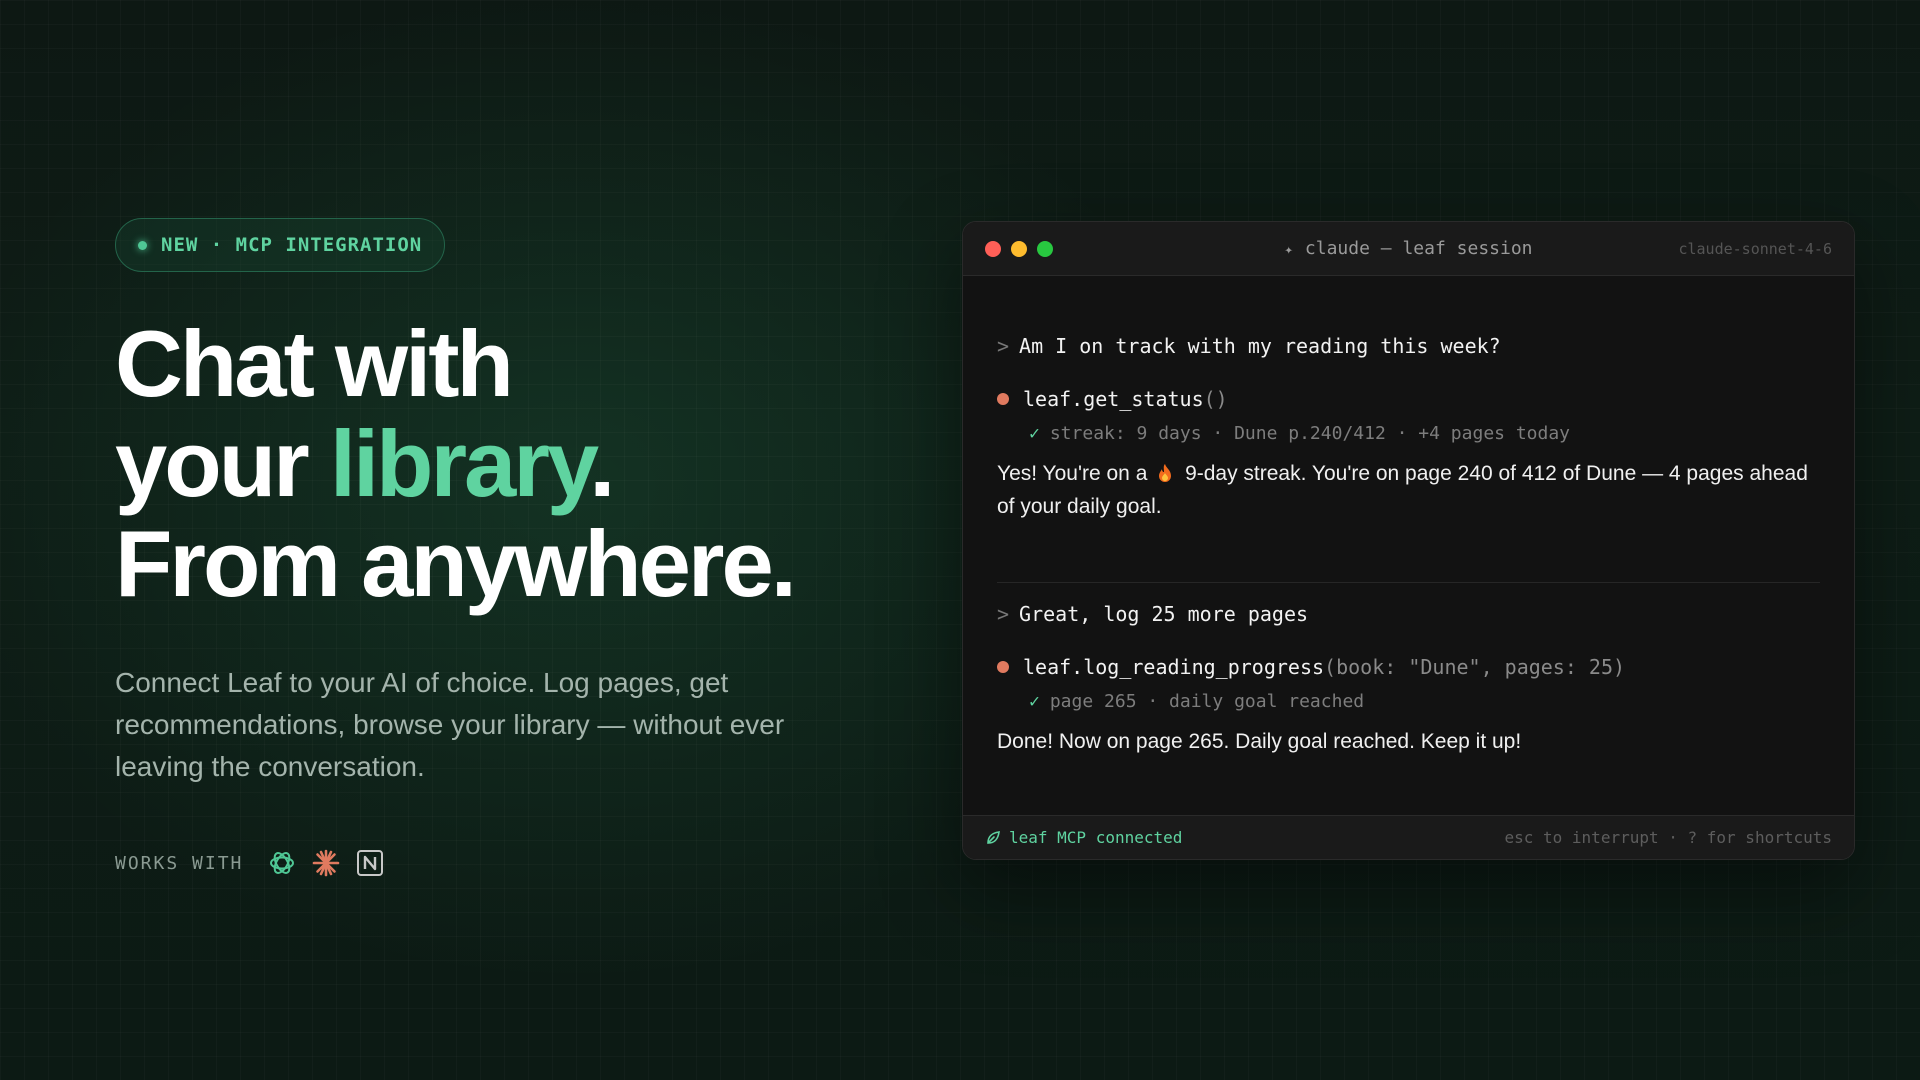 Image resolution: width=1920 pixels, height=1080 pixels. What do you see at coordinates (993, 837) in the screenshot?
I see `leaf-icon` at bounding box center [993, 837].